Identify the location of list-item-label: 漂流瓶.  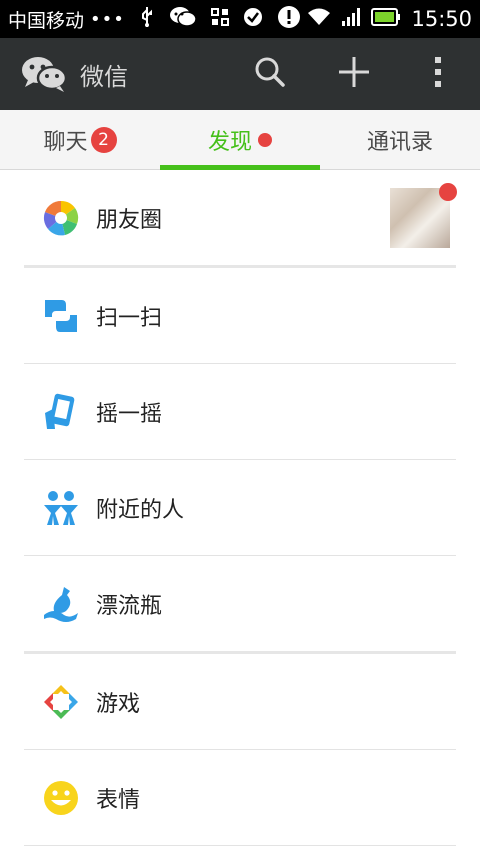
(129, 606).